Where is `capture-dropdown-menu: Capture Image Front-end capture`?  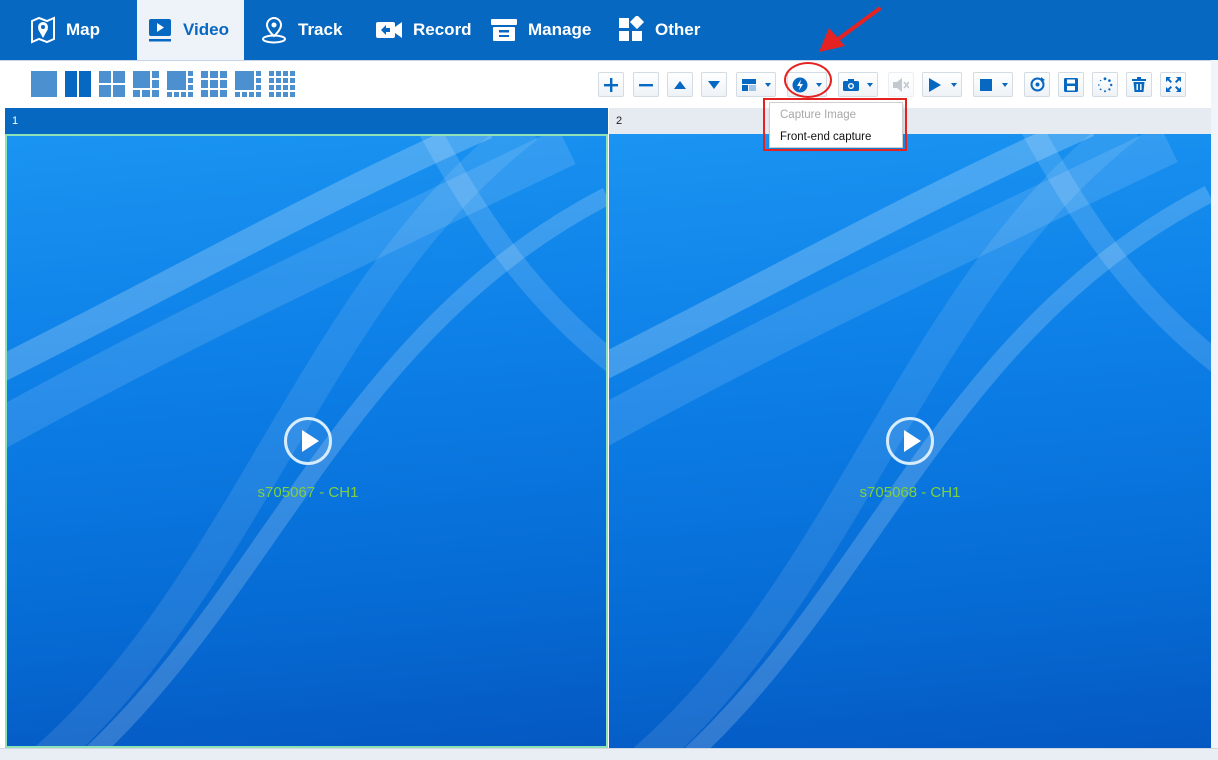 capture-dropdown-menu: Capture Image Front-end capture is located at coordinates (836, 125).